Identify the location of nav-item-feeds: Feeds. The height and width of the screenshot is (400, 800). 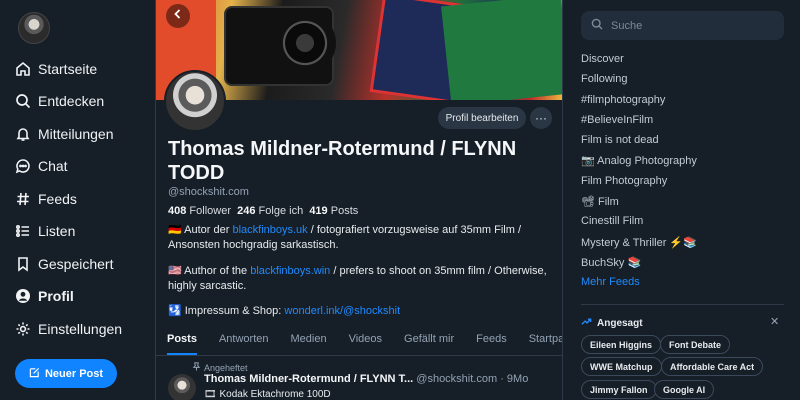
(46, 199).